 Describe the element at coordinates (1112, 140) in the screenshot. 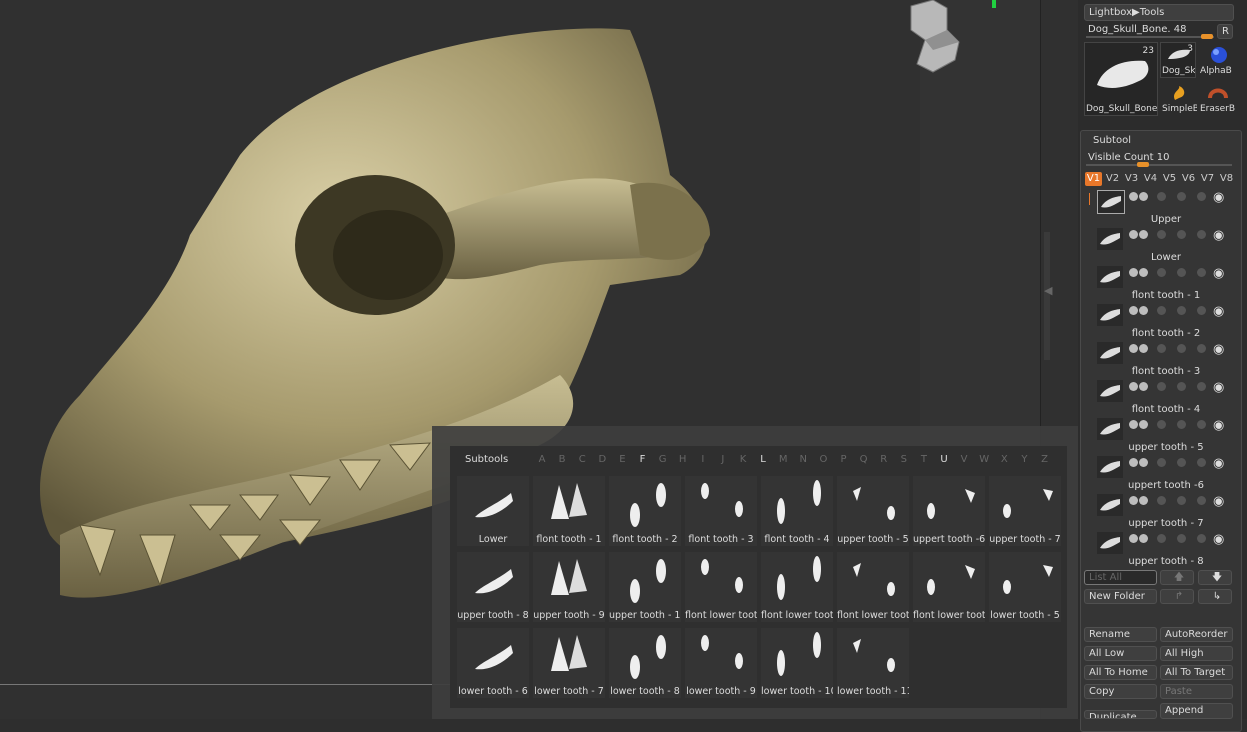

I see `subtool-title: Subtool` at that location.